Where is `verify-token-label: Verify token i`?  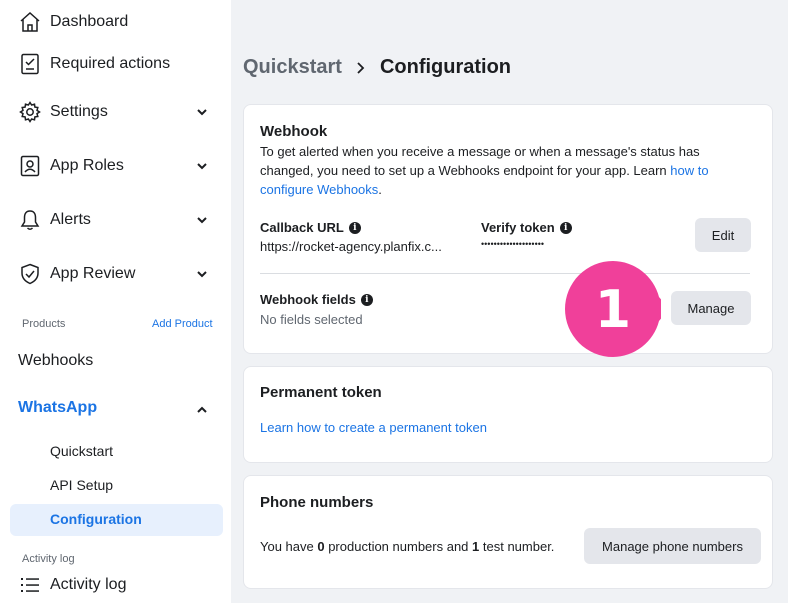 verify-token-label: Verify token i is located at coordinates (526, 227).